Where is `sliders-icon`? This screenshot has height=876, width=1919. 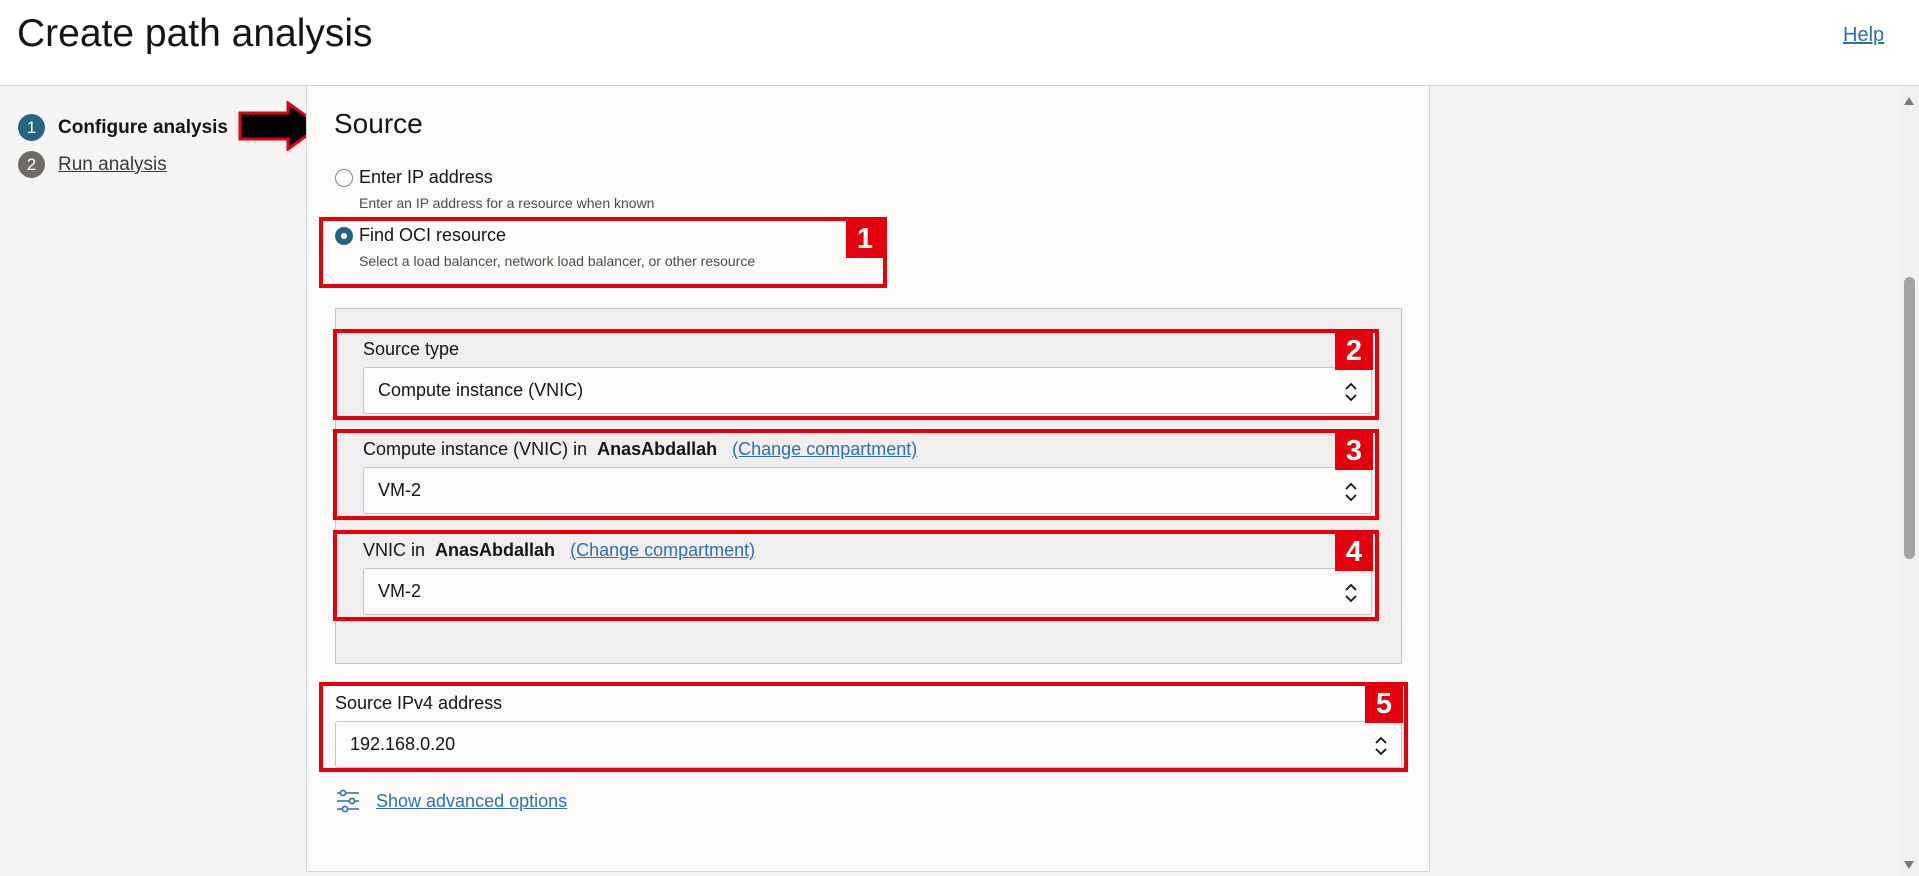
sliders-icon is located at coordinates (348, 801).